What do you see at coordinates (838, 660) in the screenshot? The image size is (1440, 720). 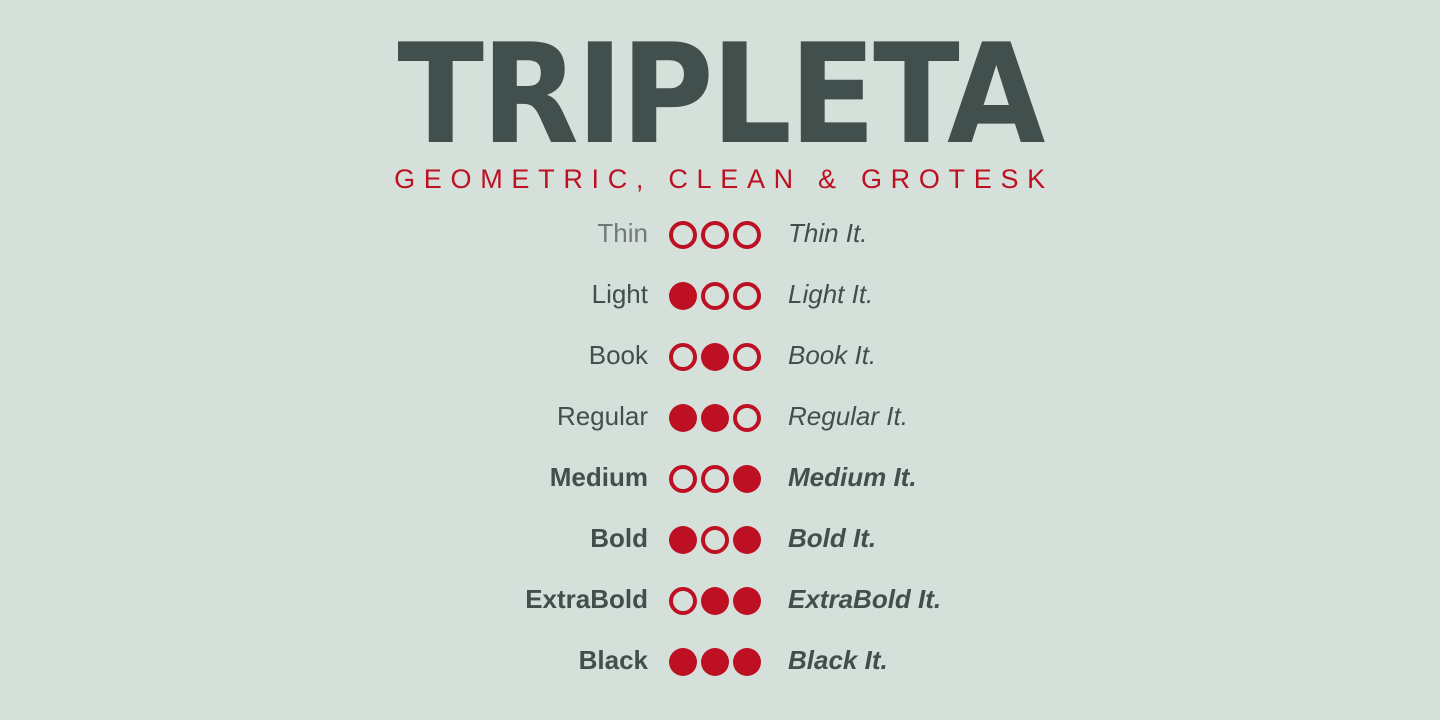 I see `italic-name: Black It.` at bounding box center [838, 660].